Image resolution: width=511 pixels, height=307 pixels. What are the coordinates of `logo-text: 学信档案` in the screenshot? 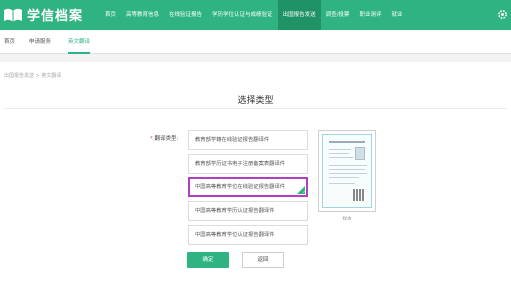 It's located at (55, 16).